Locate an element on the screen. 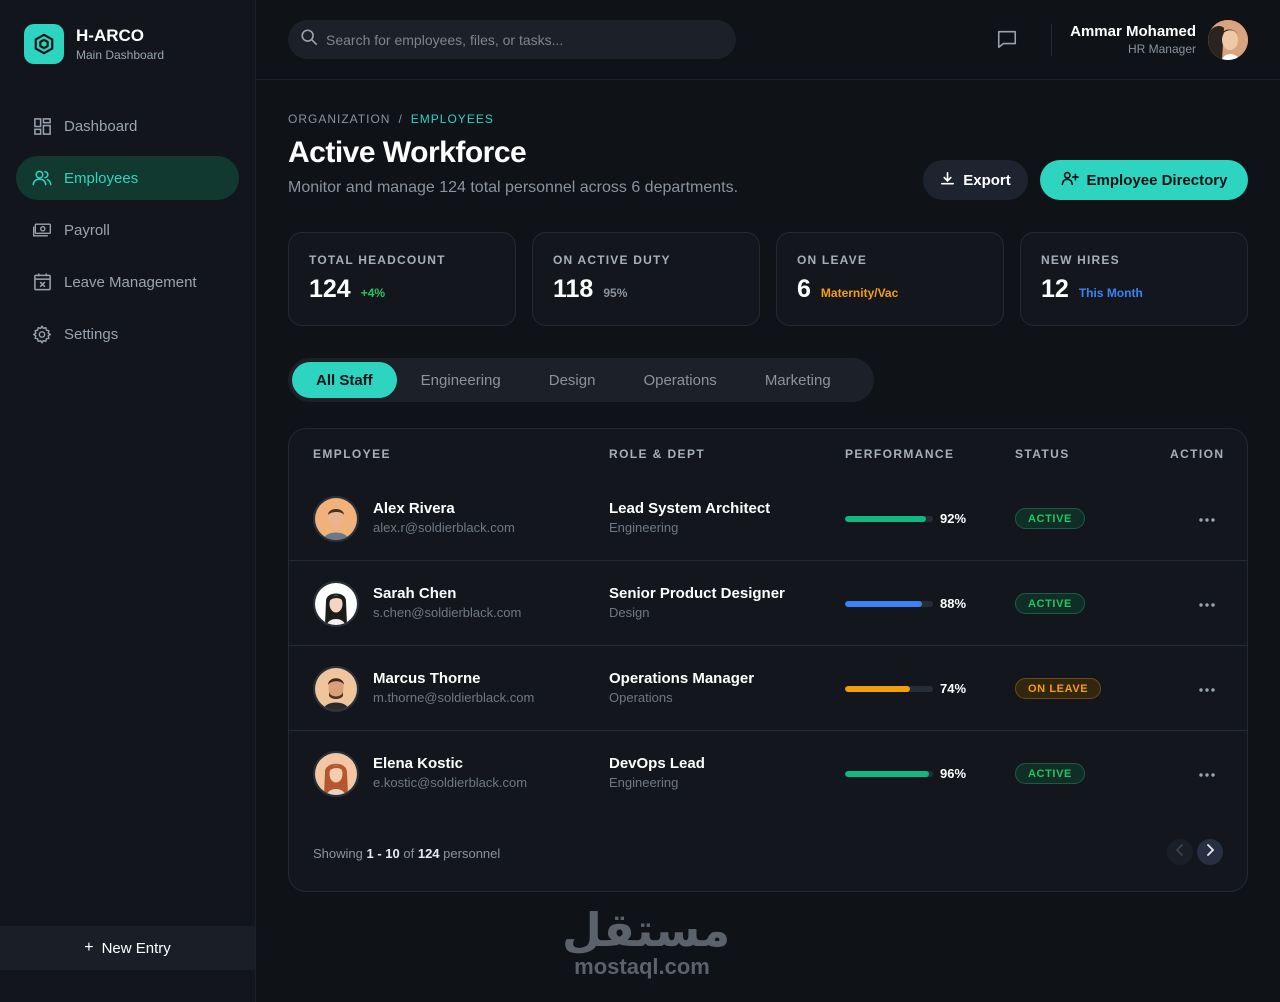 This screenshot has height=1002, width=1280. column-header-performance: PERFORMANCE is located at coordinates (899, 454).